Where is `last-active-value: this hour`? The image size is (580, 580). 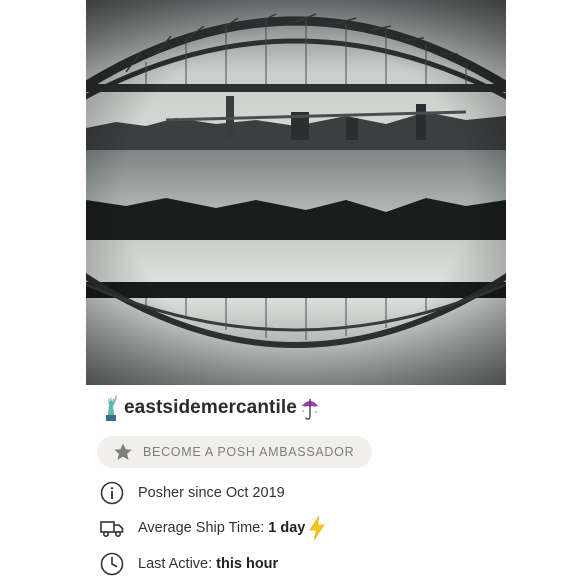 last-active-value: this hour is located at coordinates (247, 564).